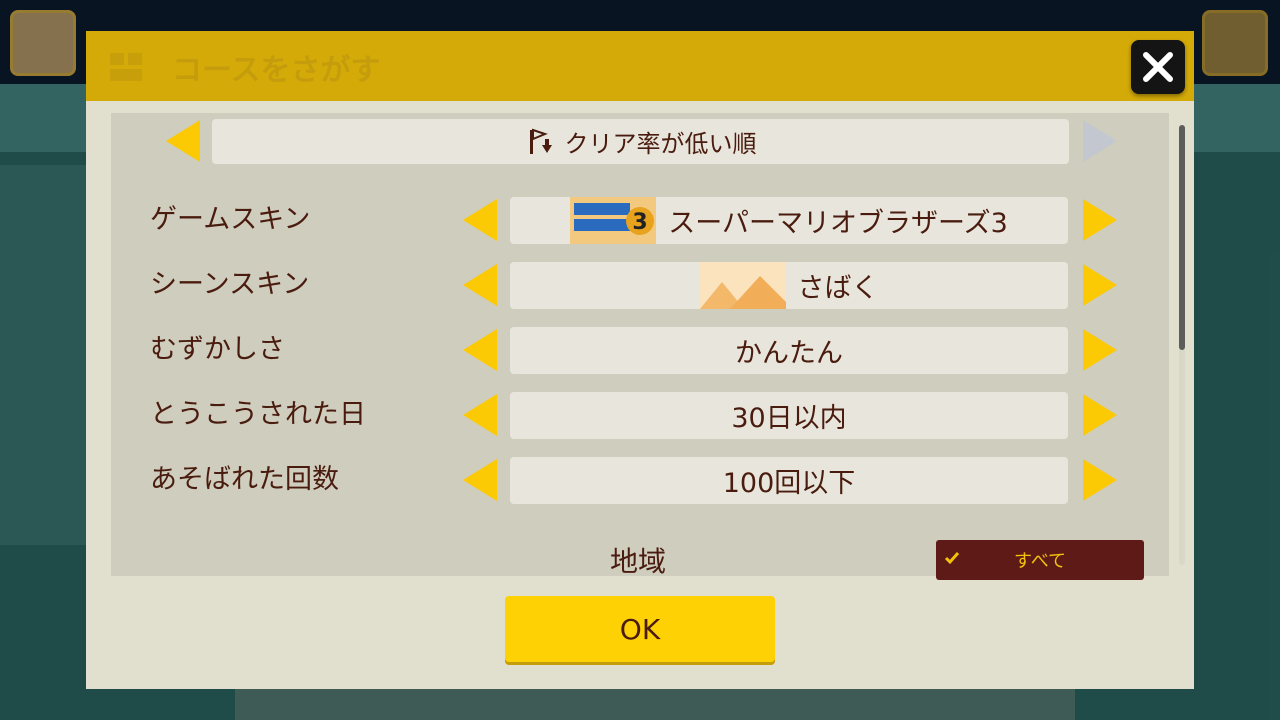 The height and width of the screenshot is (720, 1280). Describe the element at coordinates (1100, 285) in the screenshot. I see `scene-skin-next-arrow` at that location.